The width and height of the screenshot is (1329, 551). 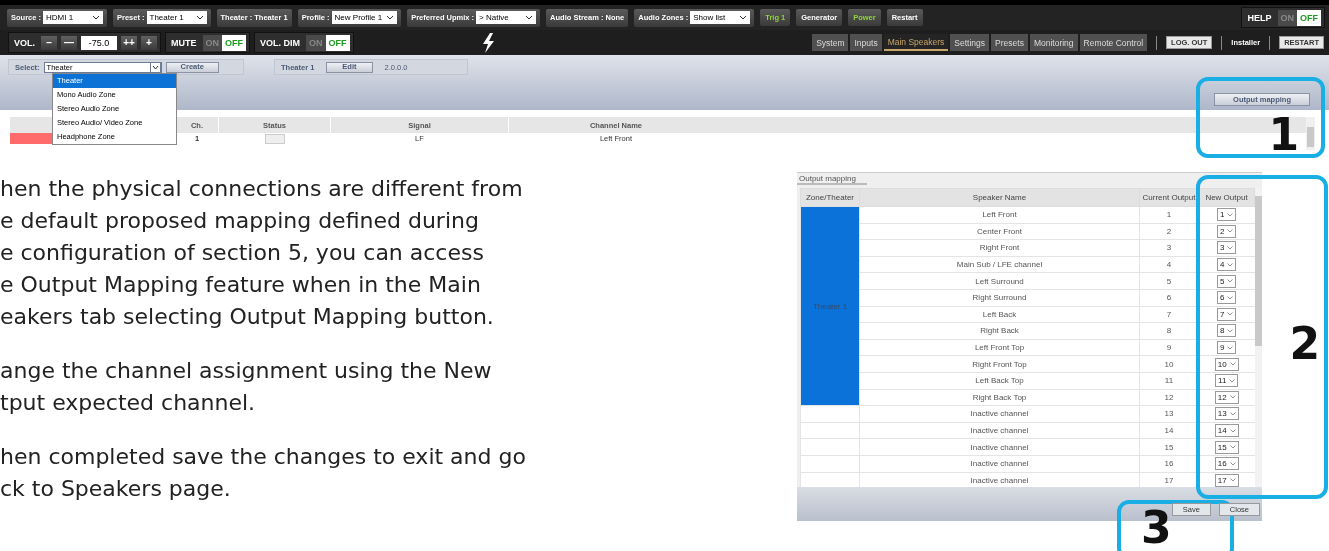 I want to click on column-header: New Output, so click(x=1226, y=197).